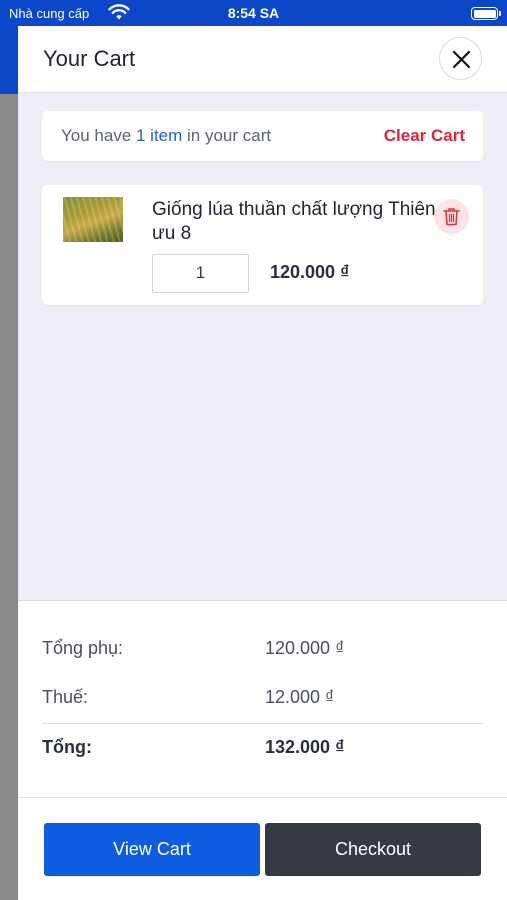 This screenshot has height=900, width=507. What do you see at coordinates (305, 648) in the screenshot?
I see `subtotal-value: 120.000 ₫` at bounding box center [305, 648].